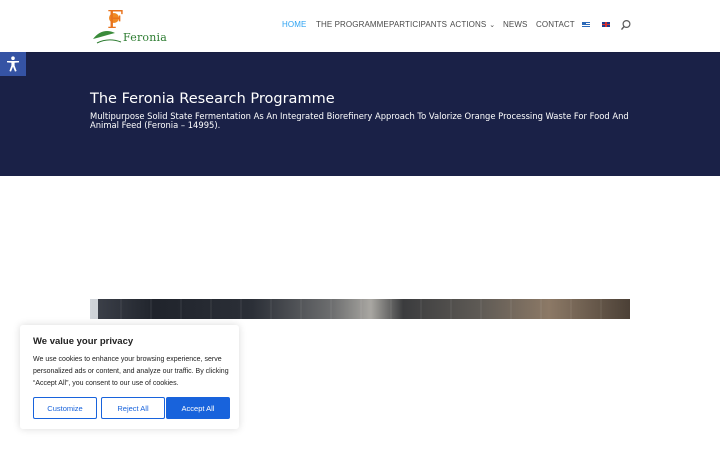 The image size is (720, 450). What do you see at coordinates (198, 408) in the screenshot?
I see `accept-all-button: Accept All` at bounding box center [198, 408].